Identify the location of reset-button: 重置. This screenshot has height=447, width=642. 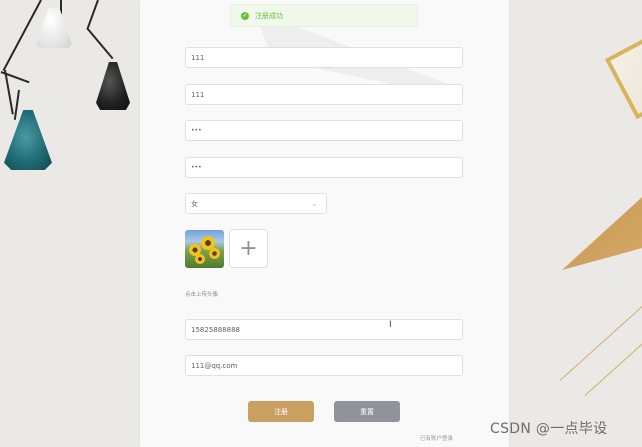
(367, 411).